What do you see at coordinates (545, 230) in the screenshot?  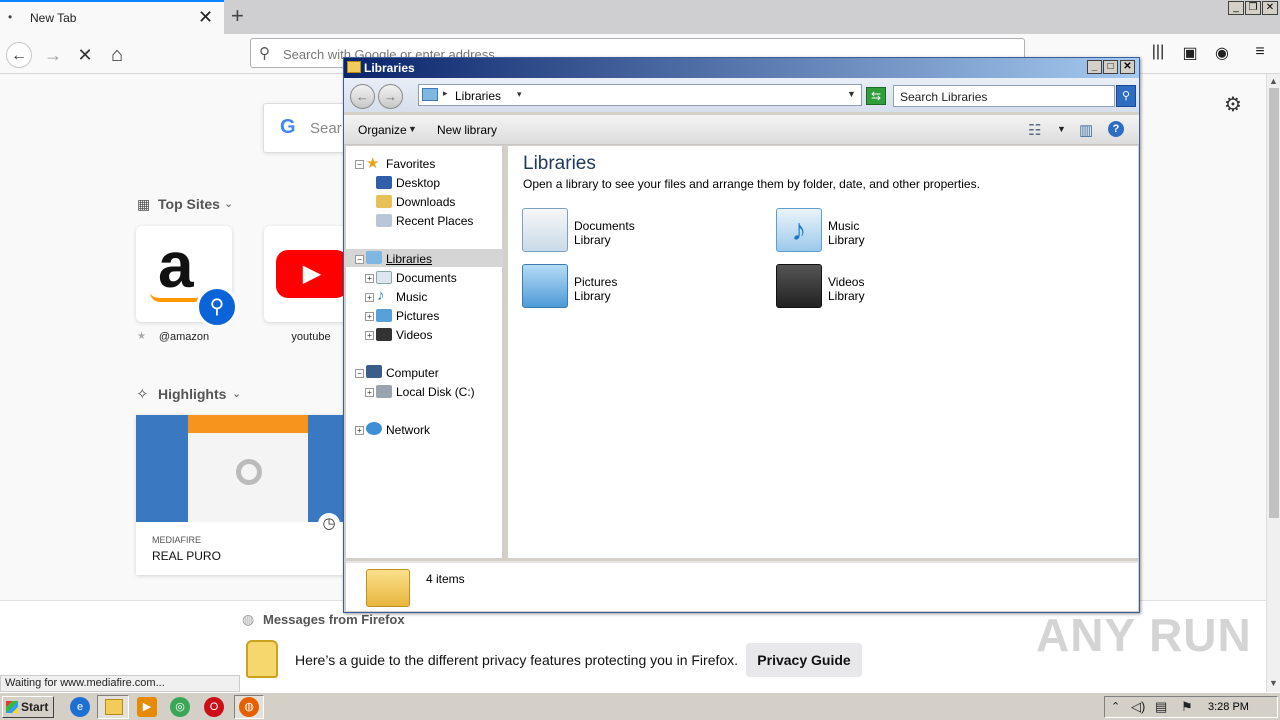 I see `documents-icon` at bounding box center [545, 230].